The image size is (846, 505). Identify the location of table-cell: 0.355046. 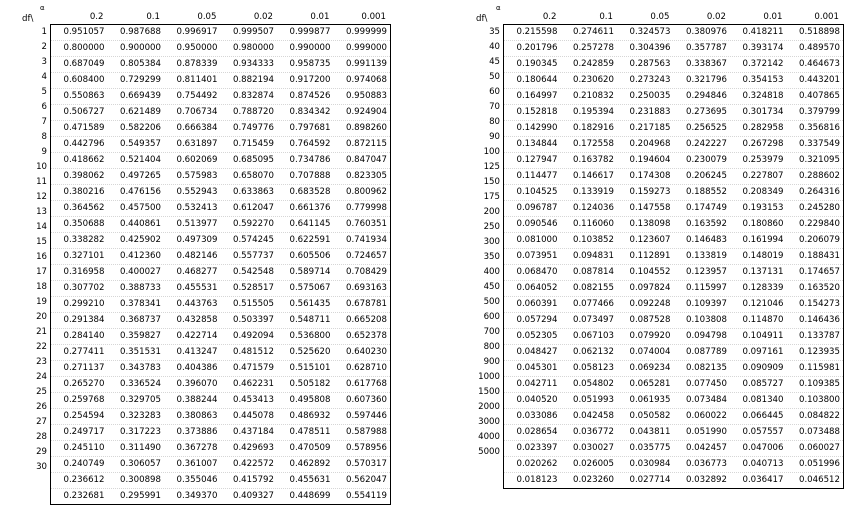
(197, 480).